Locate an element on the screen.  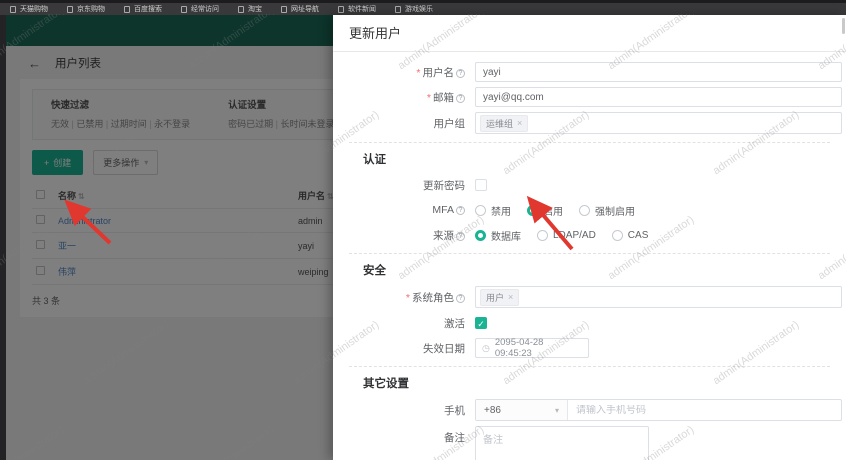
bookmark-item: 游戏娱乐 is located at coordinates (414, 9).